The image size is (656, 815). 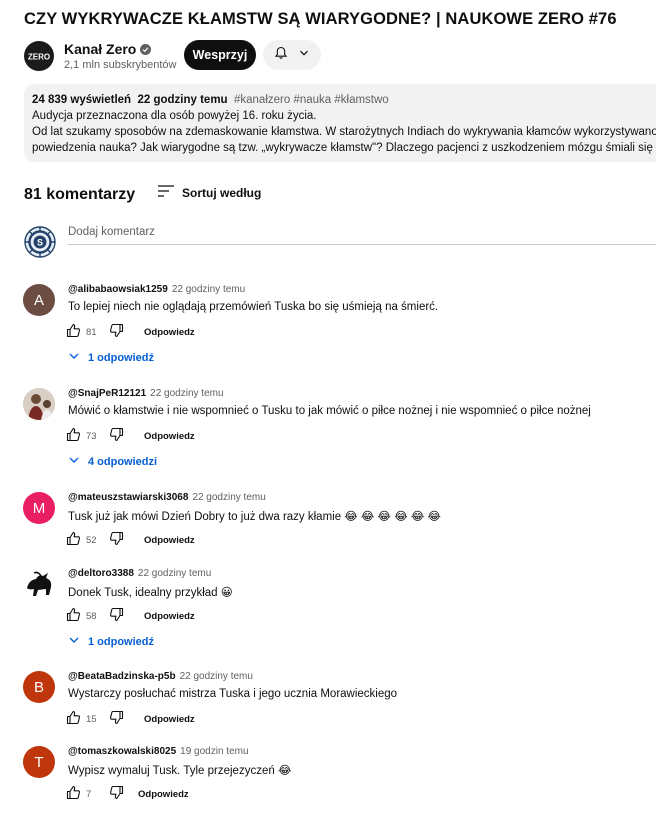 What do you see at coordinates (220, 55) in the screenshot?
I see `join-button: Wesprzyj` at bounding box center [220, 55].